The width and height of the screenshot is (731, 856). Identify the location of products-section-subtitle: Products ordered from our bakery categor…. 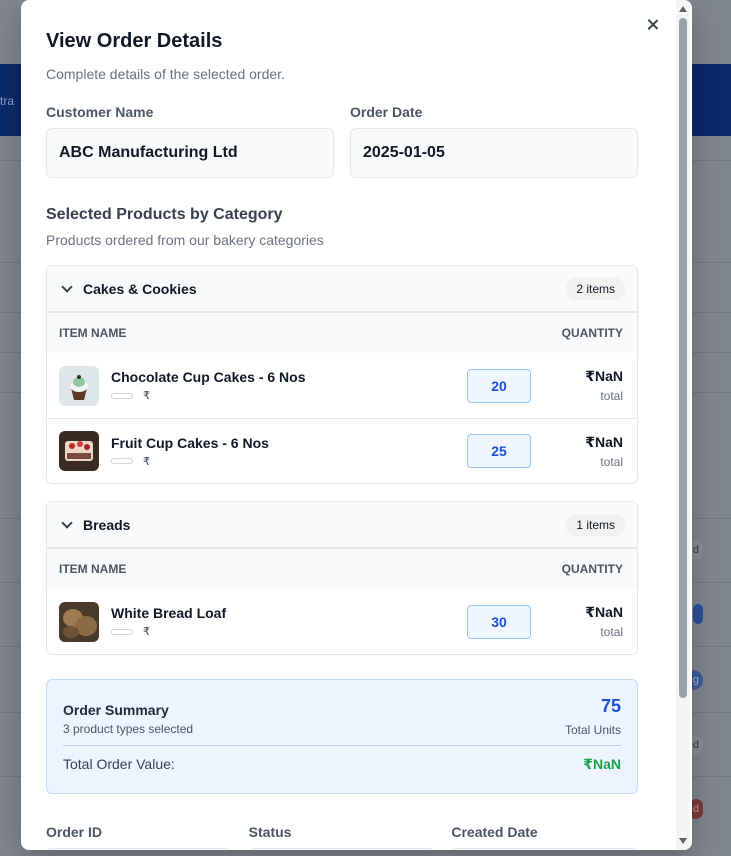
(185, 240).